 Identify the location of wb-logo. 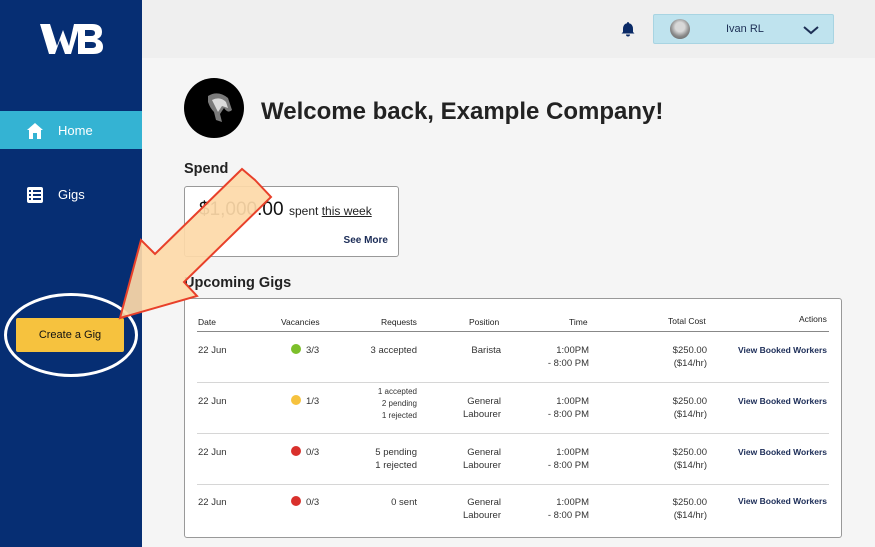
(71, 39).